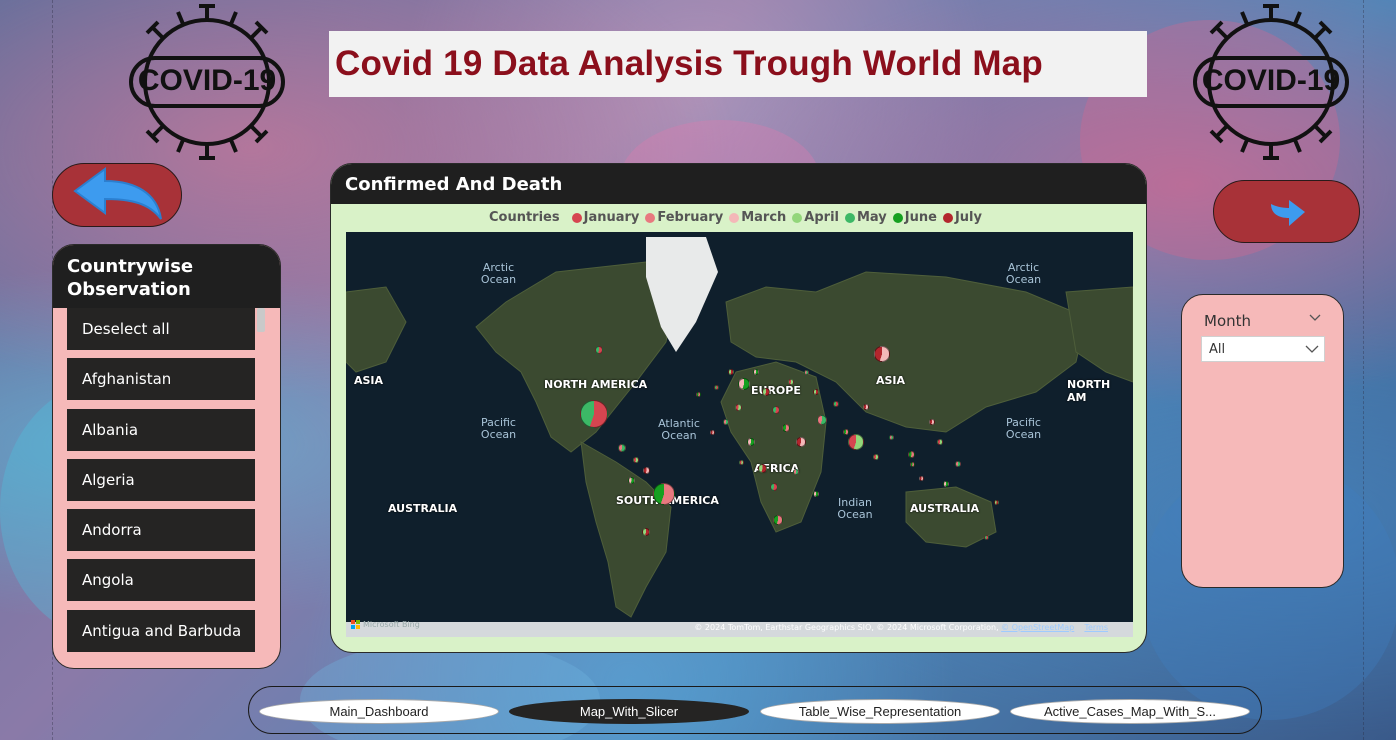 This screenshot has width=1396, height=740. I want to click on map-visual-title: Confirmed And Death, so click(738, 184).